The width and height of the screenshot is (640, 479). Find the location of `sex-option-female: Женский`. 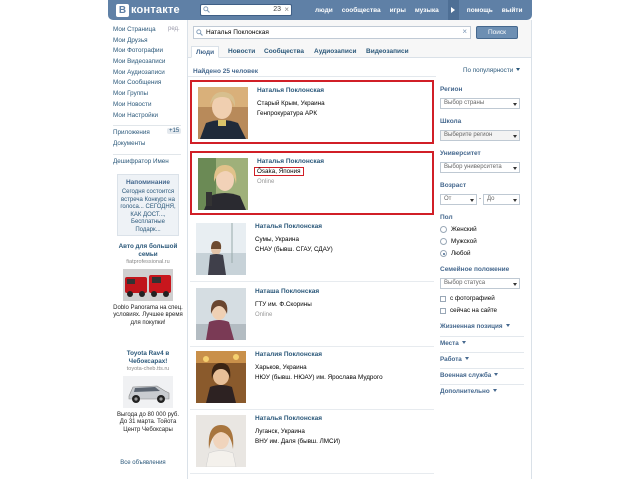

sex-option-female: Женский is located at coordinates (458, 229).